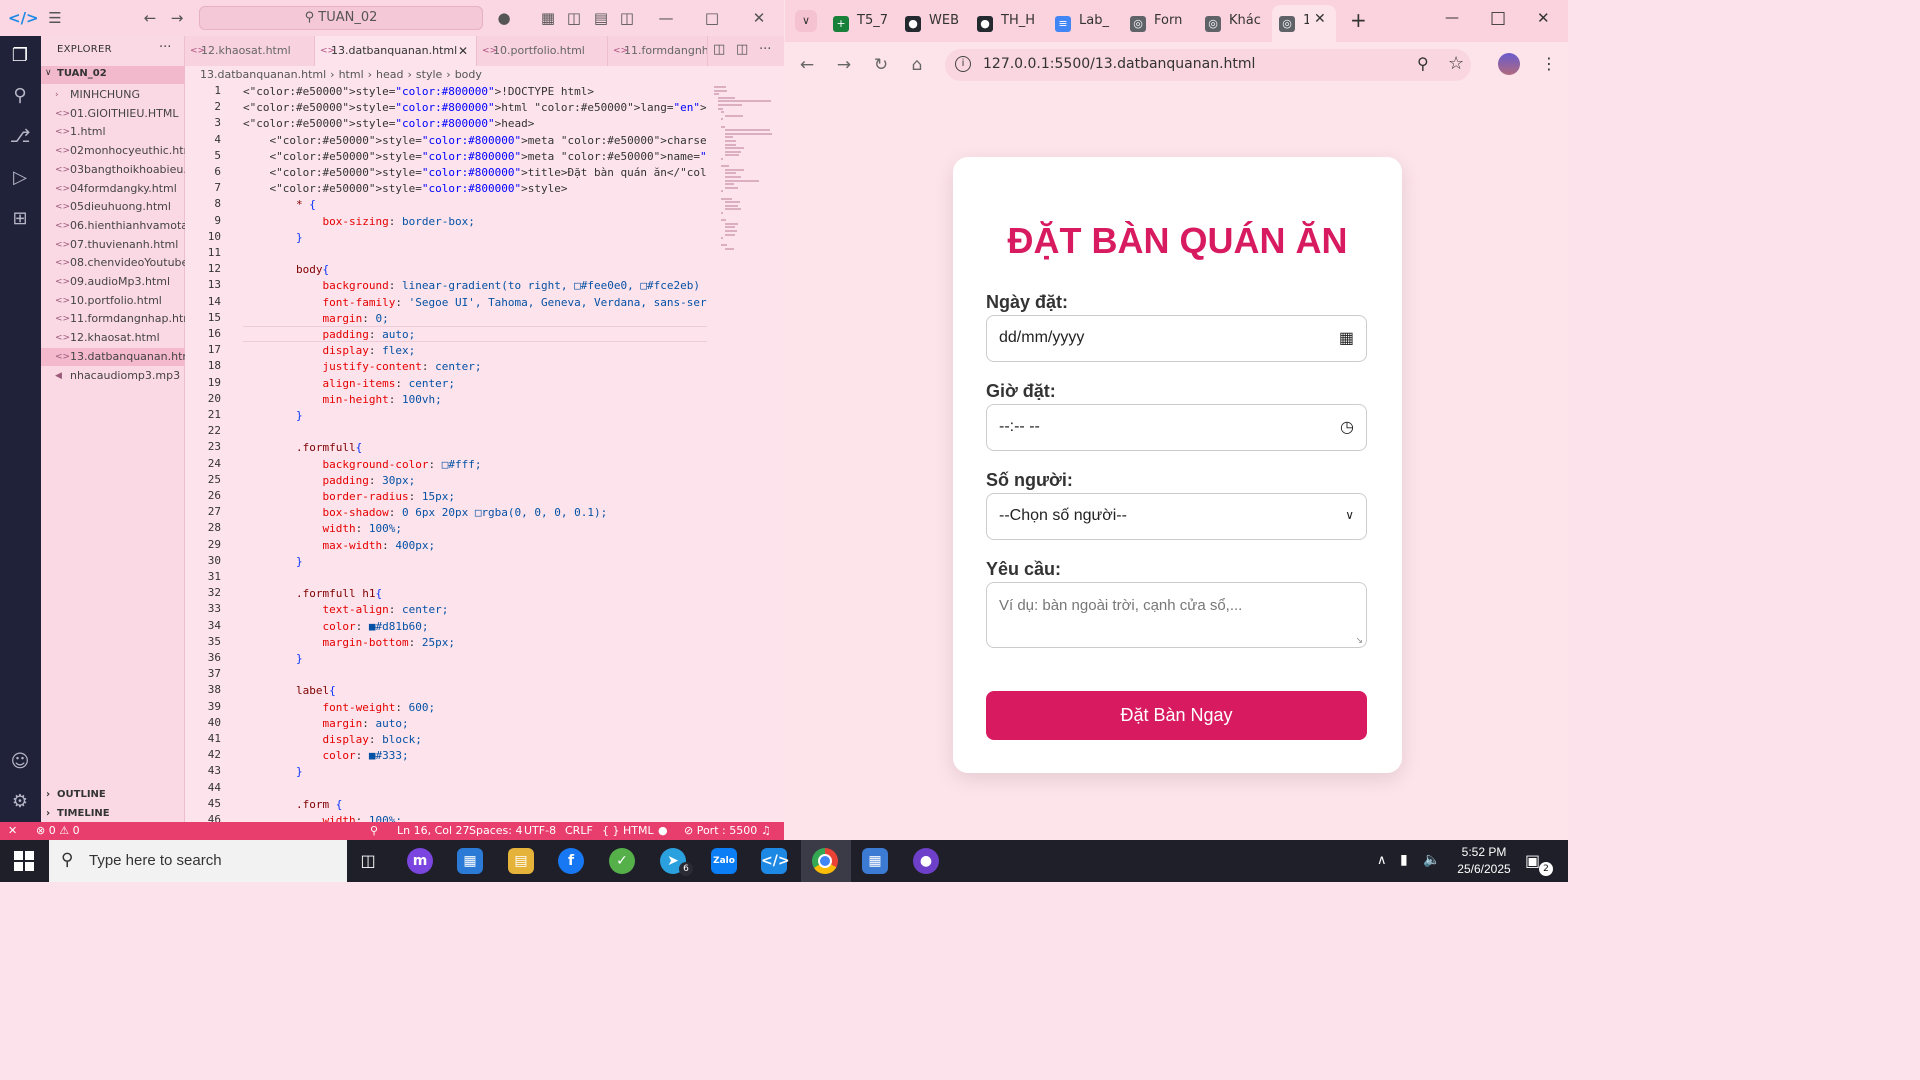 Image resolution: width=1920 pixels, height=1080 pixels. What do you see at coordinates (571, 861) in the screenshot?
I see `facebook-icon: f` at bounding box center [571, 861].